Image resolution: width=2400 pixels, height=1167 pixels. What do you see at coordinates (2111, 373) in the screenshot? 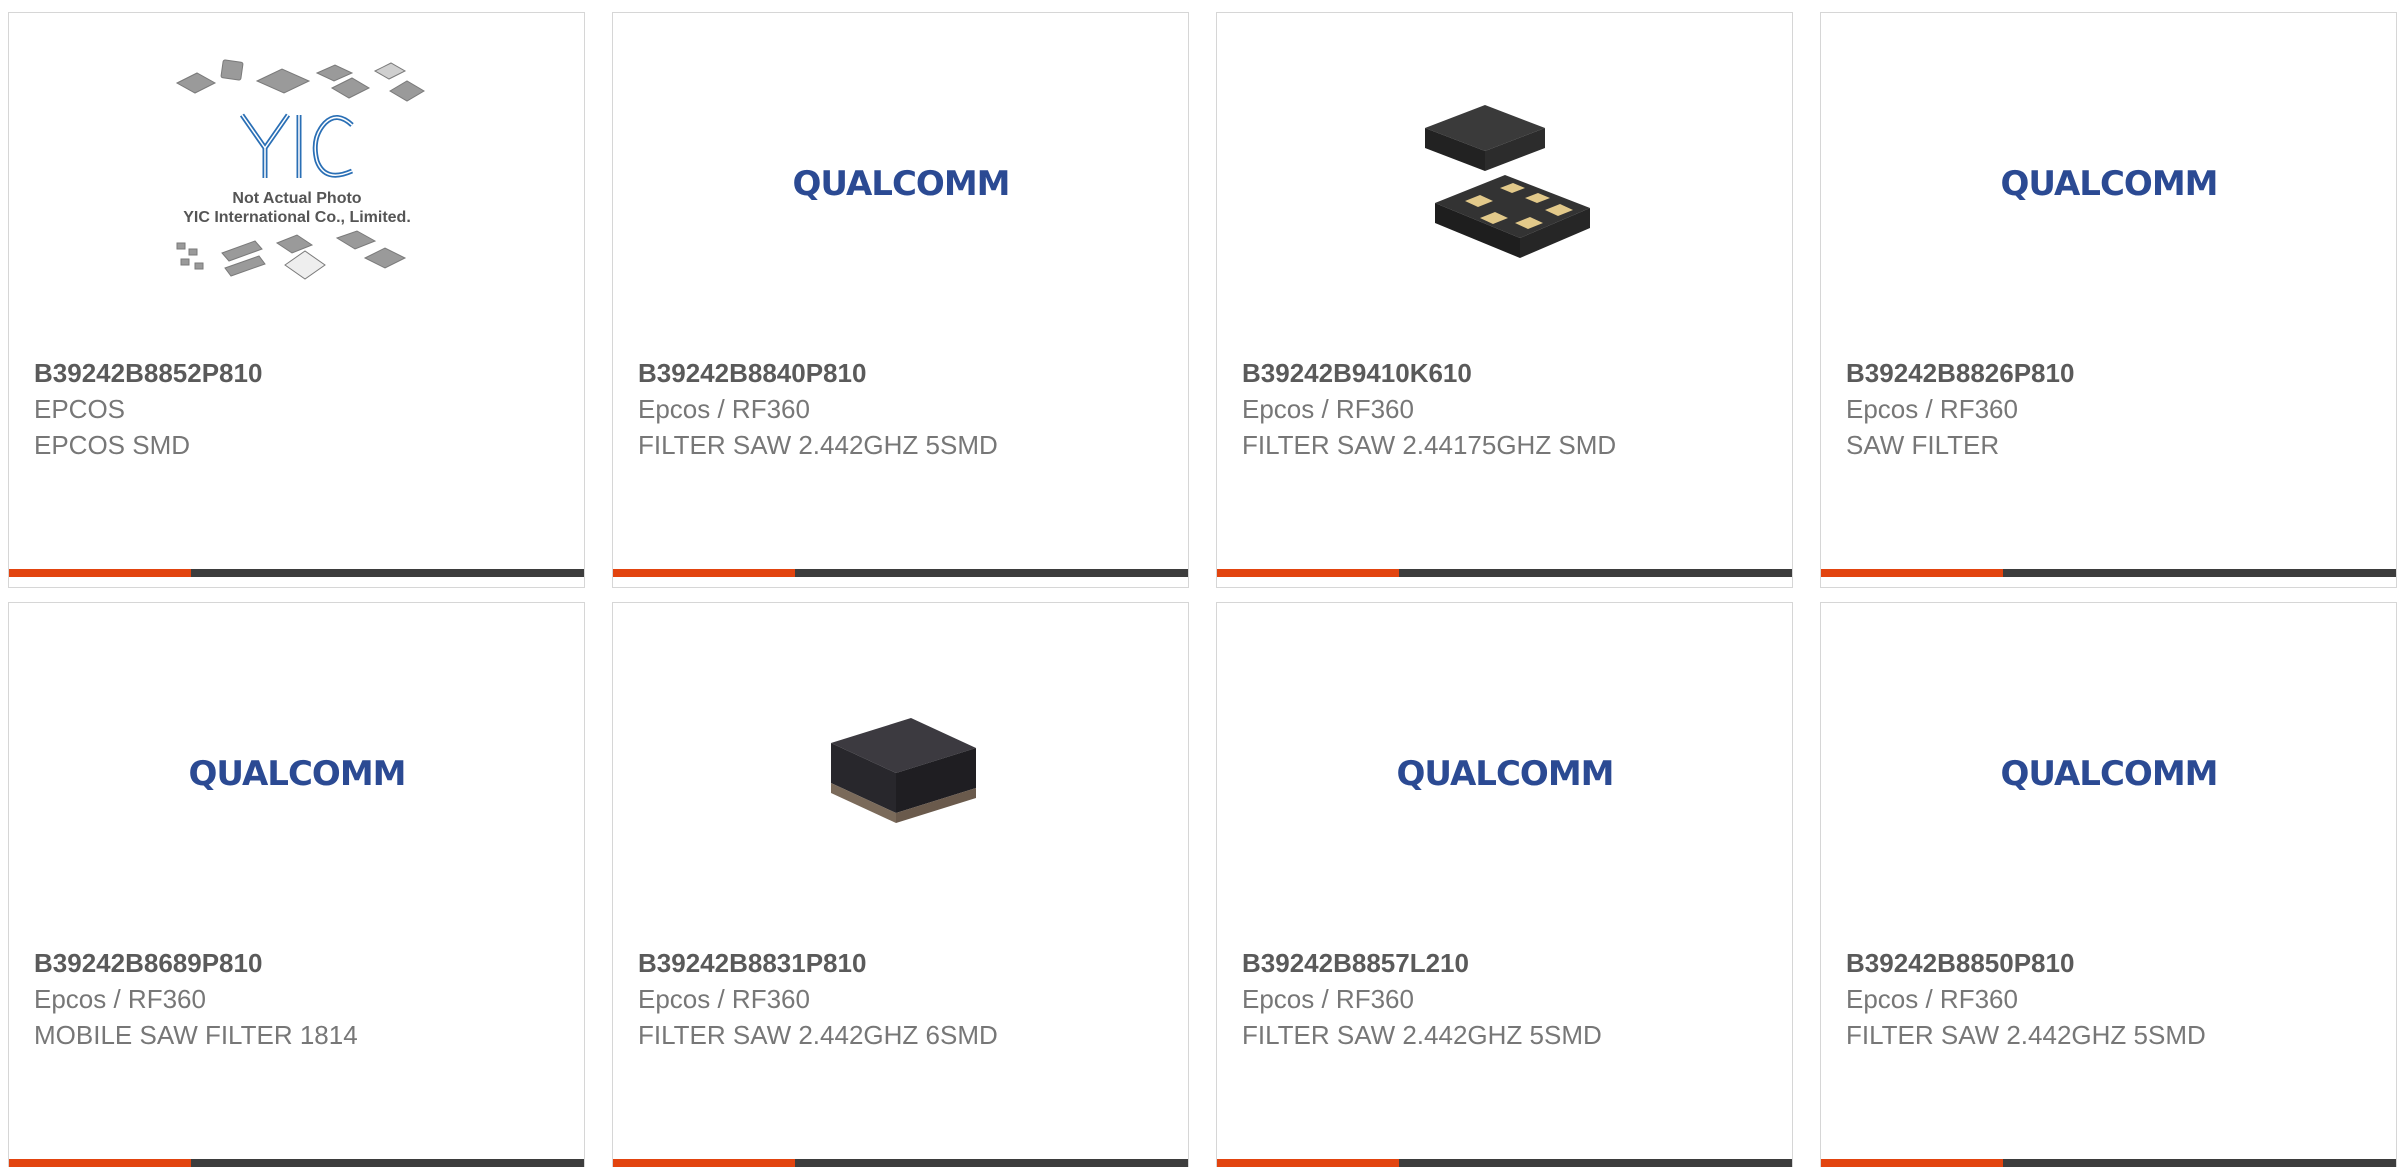
I see `part-number: B39242B8826P810` at bounding box center [2111, 373].